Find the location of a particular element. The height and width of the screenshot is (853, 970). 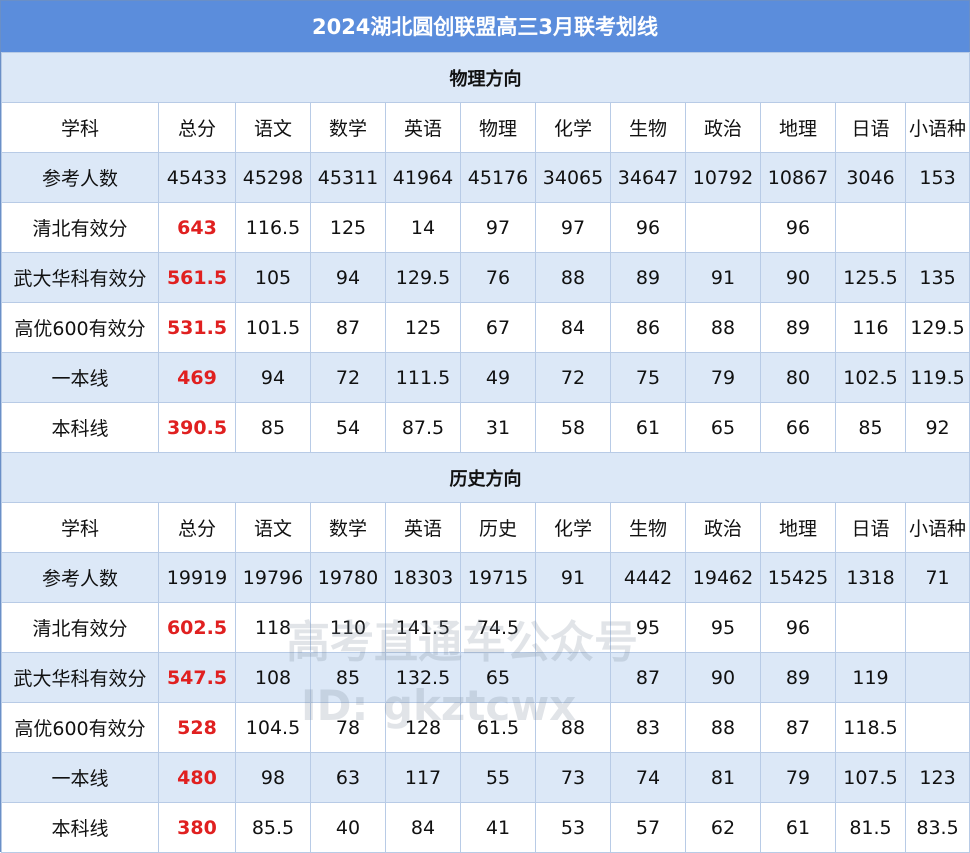

table-cell: 75 is located at coordinates (648, 377).